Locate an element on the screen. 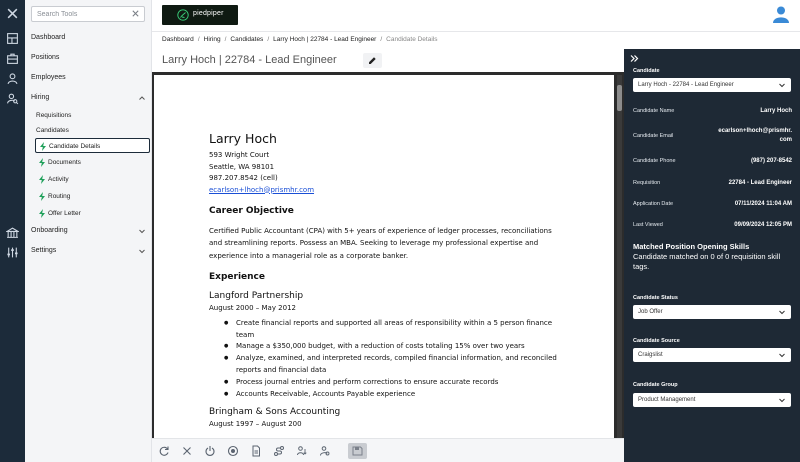  breadcrumb-hiring: Hiring is located at coordinates (212, 39).